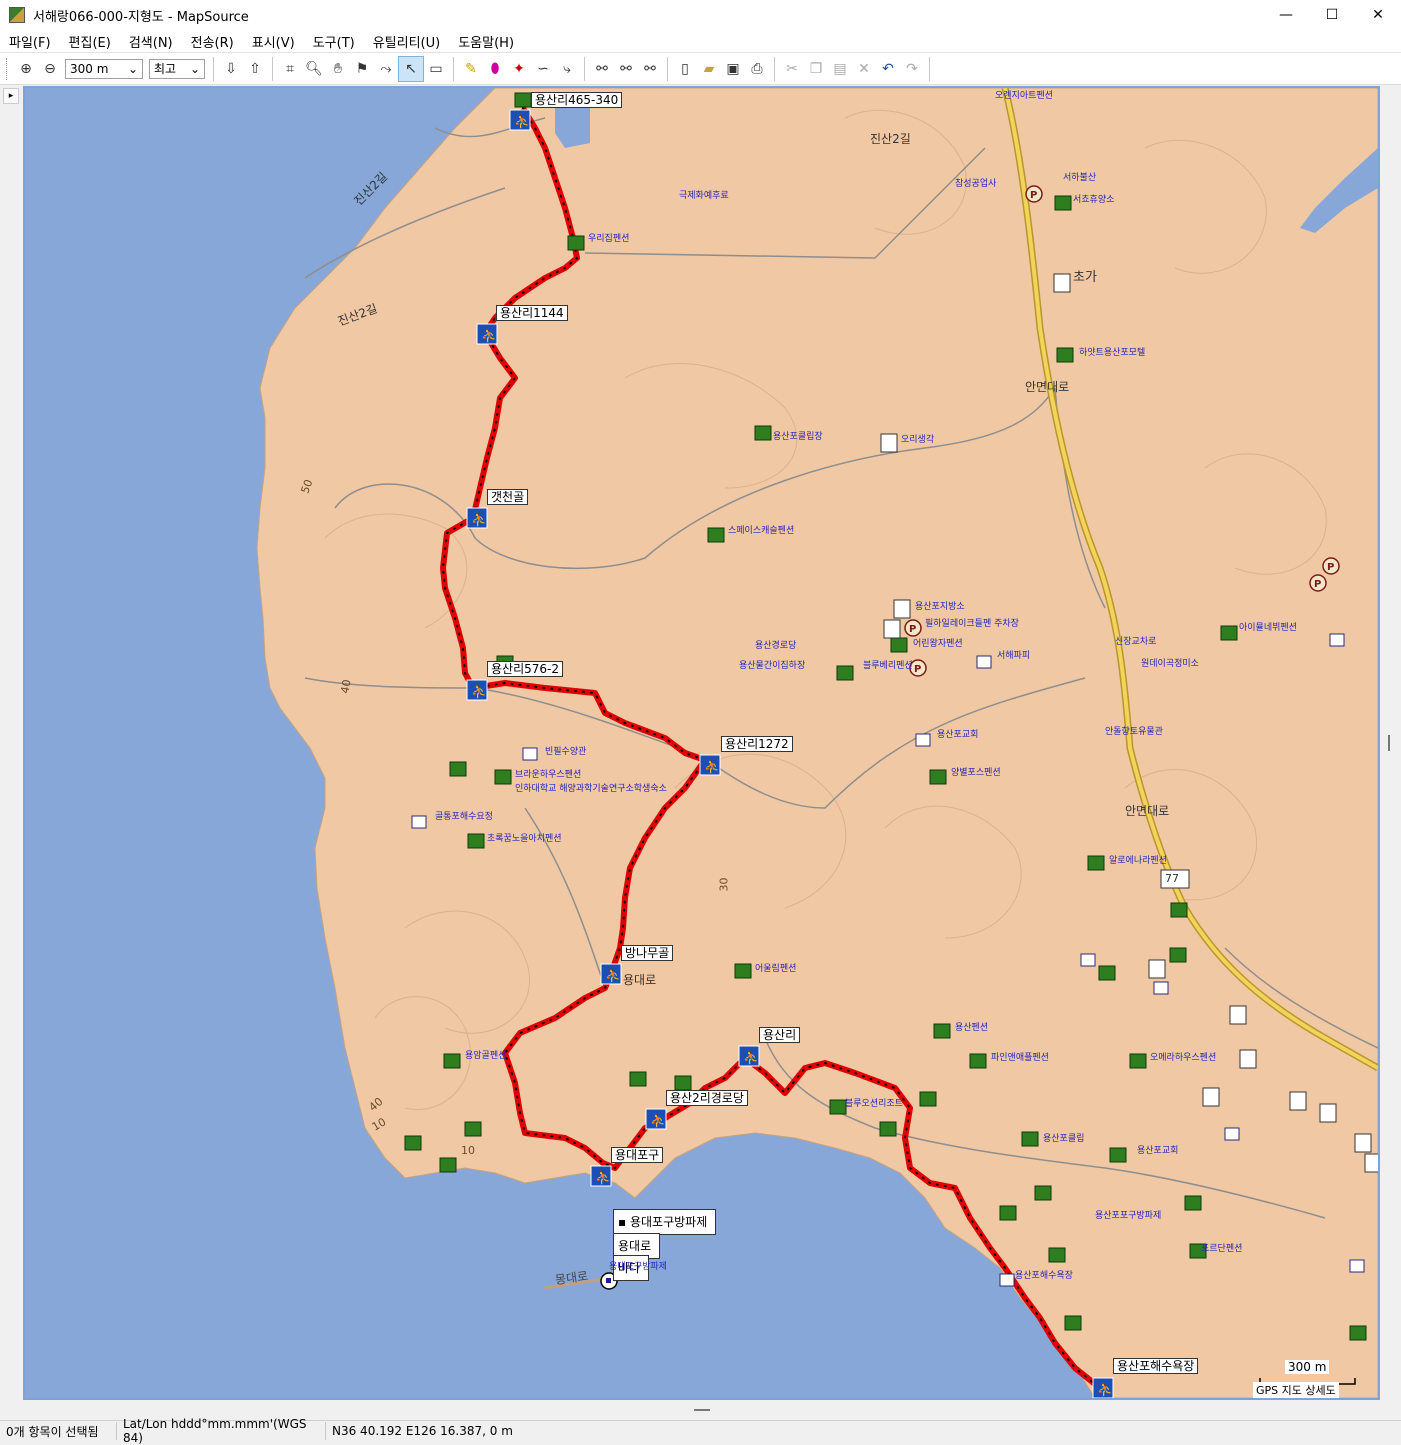 Image resolution: width=1401 pixels, height=1445 pixels. Describe the element at coordinates (50, 69) in the screenshot. I see `zoom-out-icon: ⊖` at that location.